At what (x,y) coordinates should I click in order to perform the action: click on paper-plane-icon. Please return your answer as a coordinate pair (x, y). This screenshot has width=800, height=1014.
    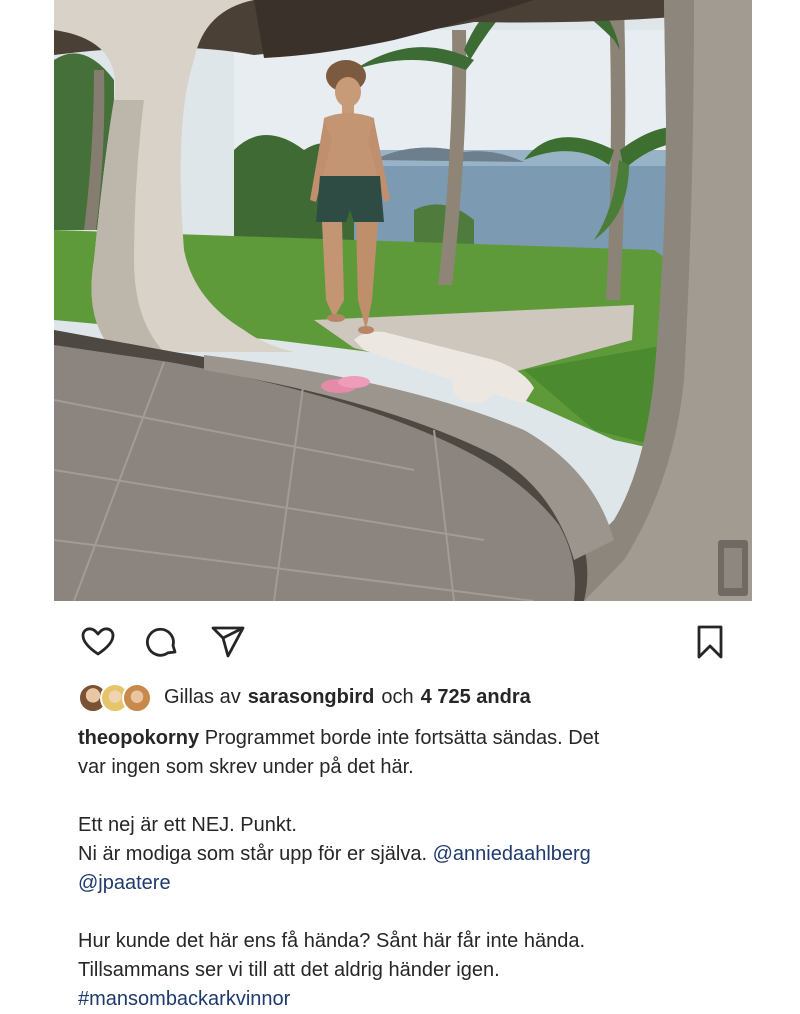
    Looking at the image, I should click on (228, 642).